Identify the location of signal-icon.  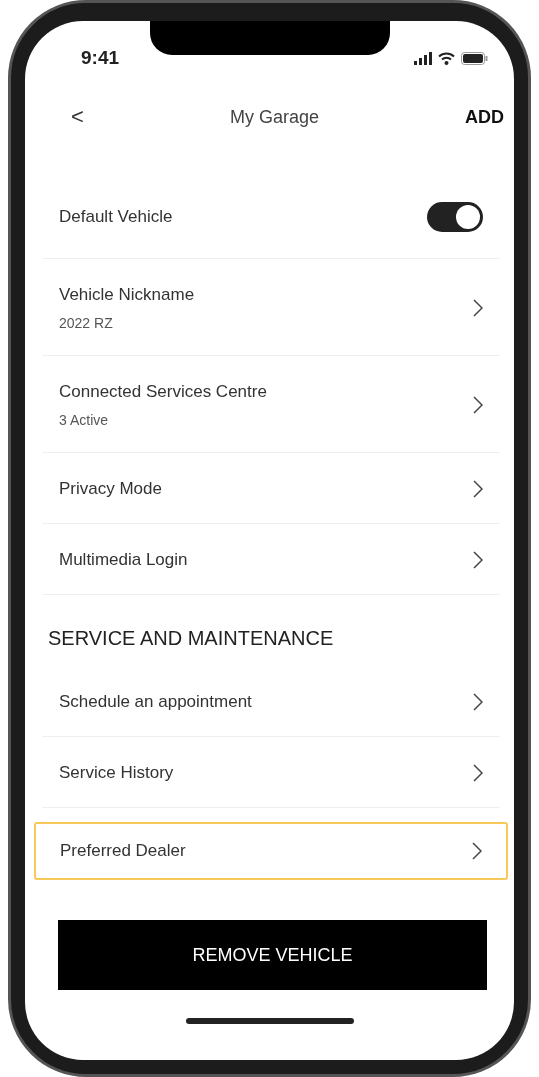
(423, 58).